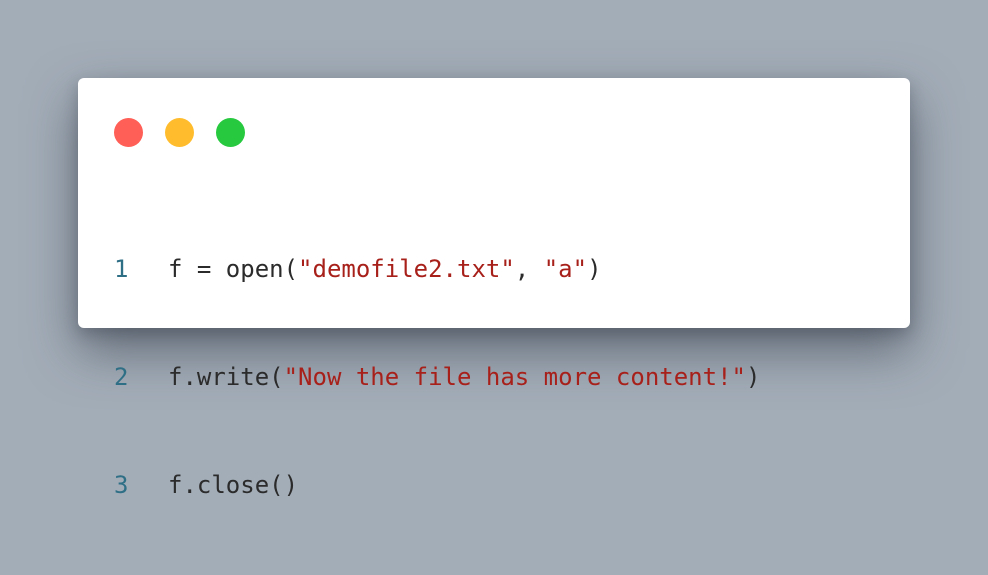 The height and width of the screenshot is (575, 988). I want to click on line-code: f.close(), so click(233, 485).